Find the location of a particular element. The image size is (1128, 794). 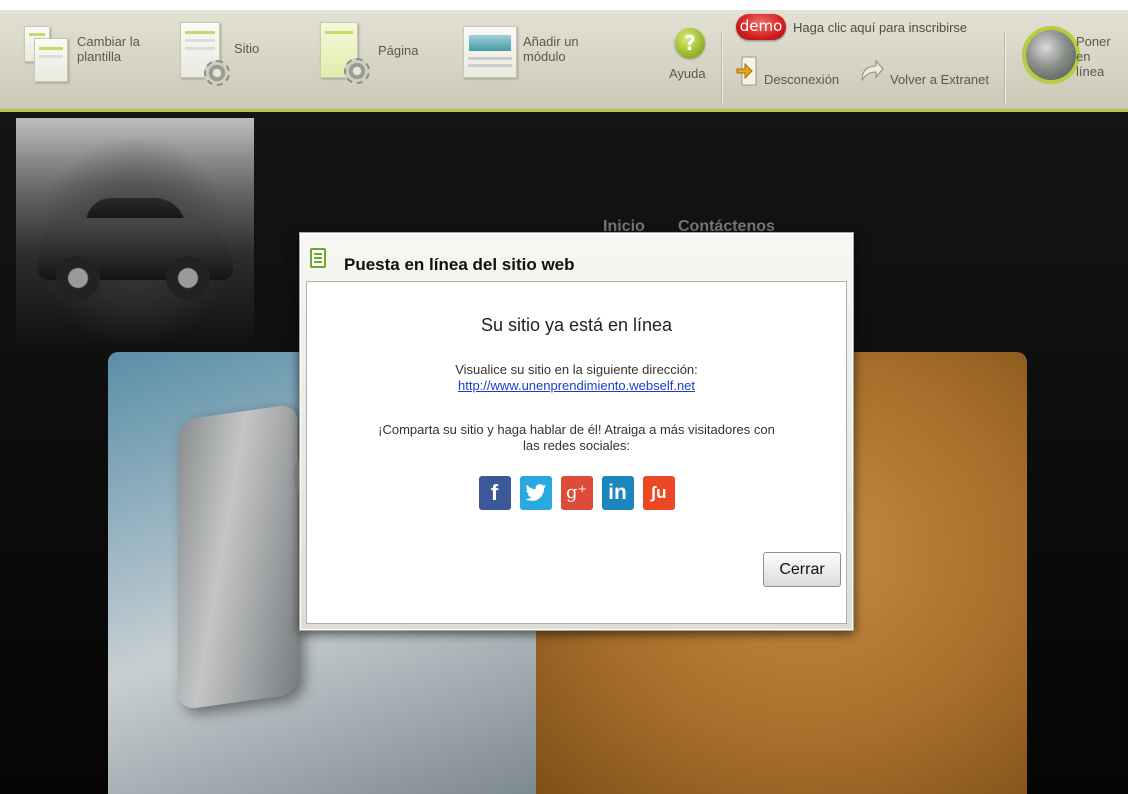

site-label: Sitio is located at coordinates (247, 48).